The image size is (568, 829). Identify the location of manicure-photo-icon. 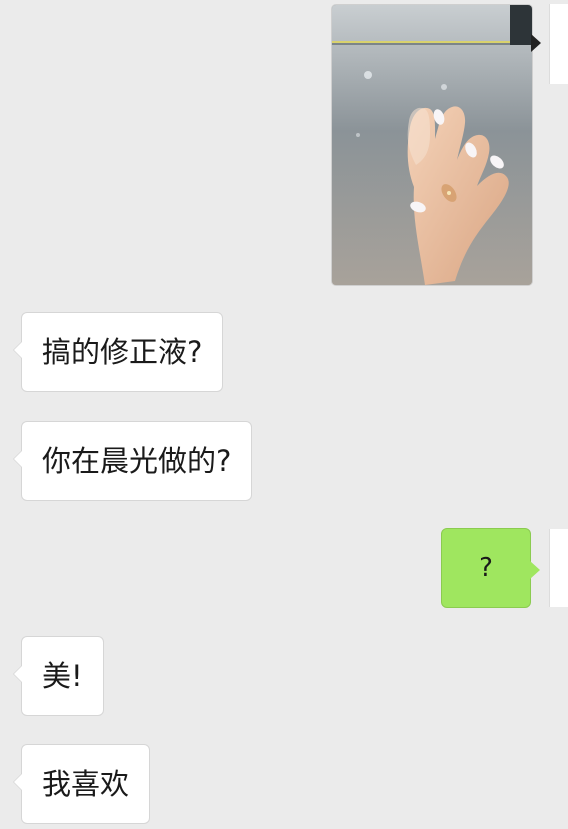
(432, 145).